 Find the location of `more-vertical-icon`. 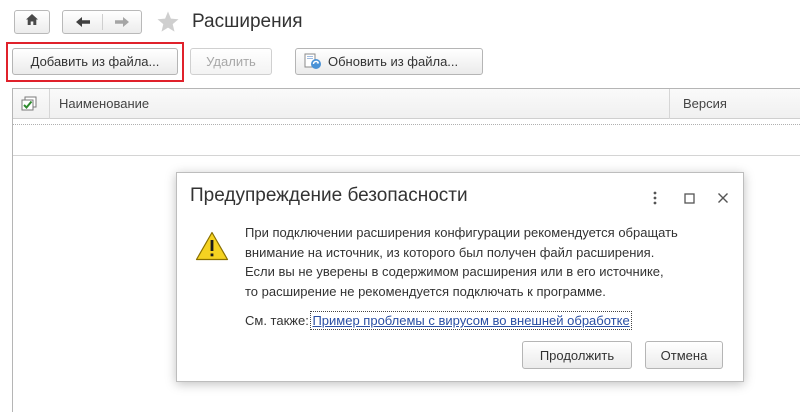

more-vertical-icon is located at coordinates (655, 198).